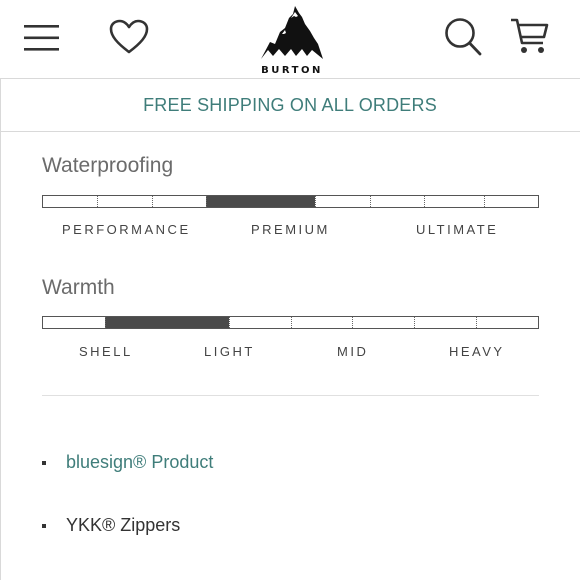 This screenshot has height=580, width=580. I want to click on waterproofing-scale, so click(290, 201).